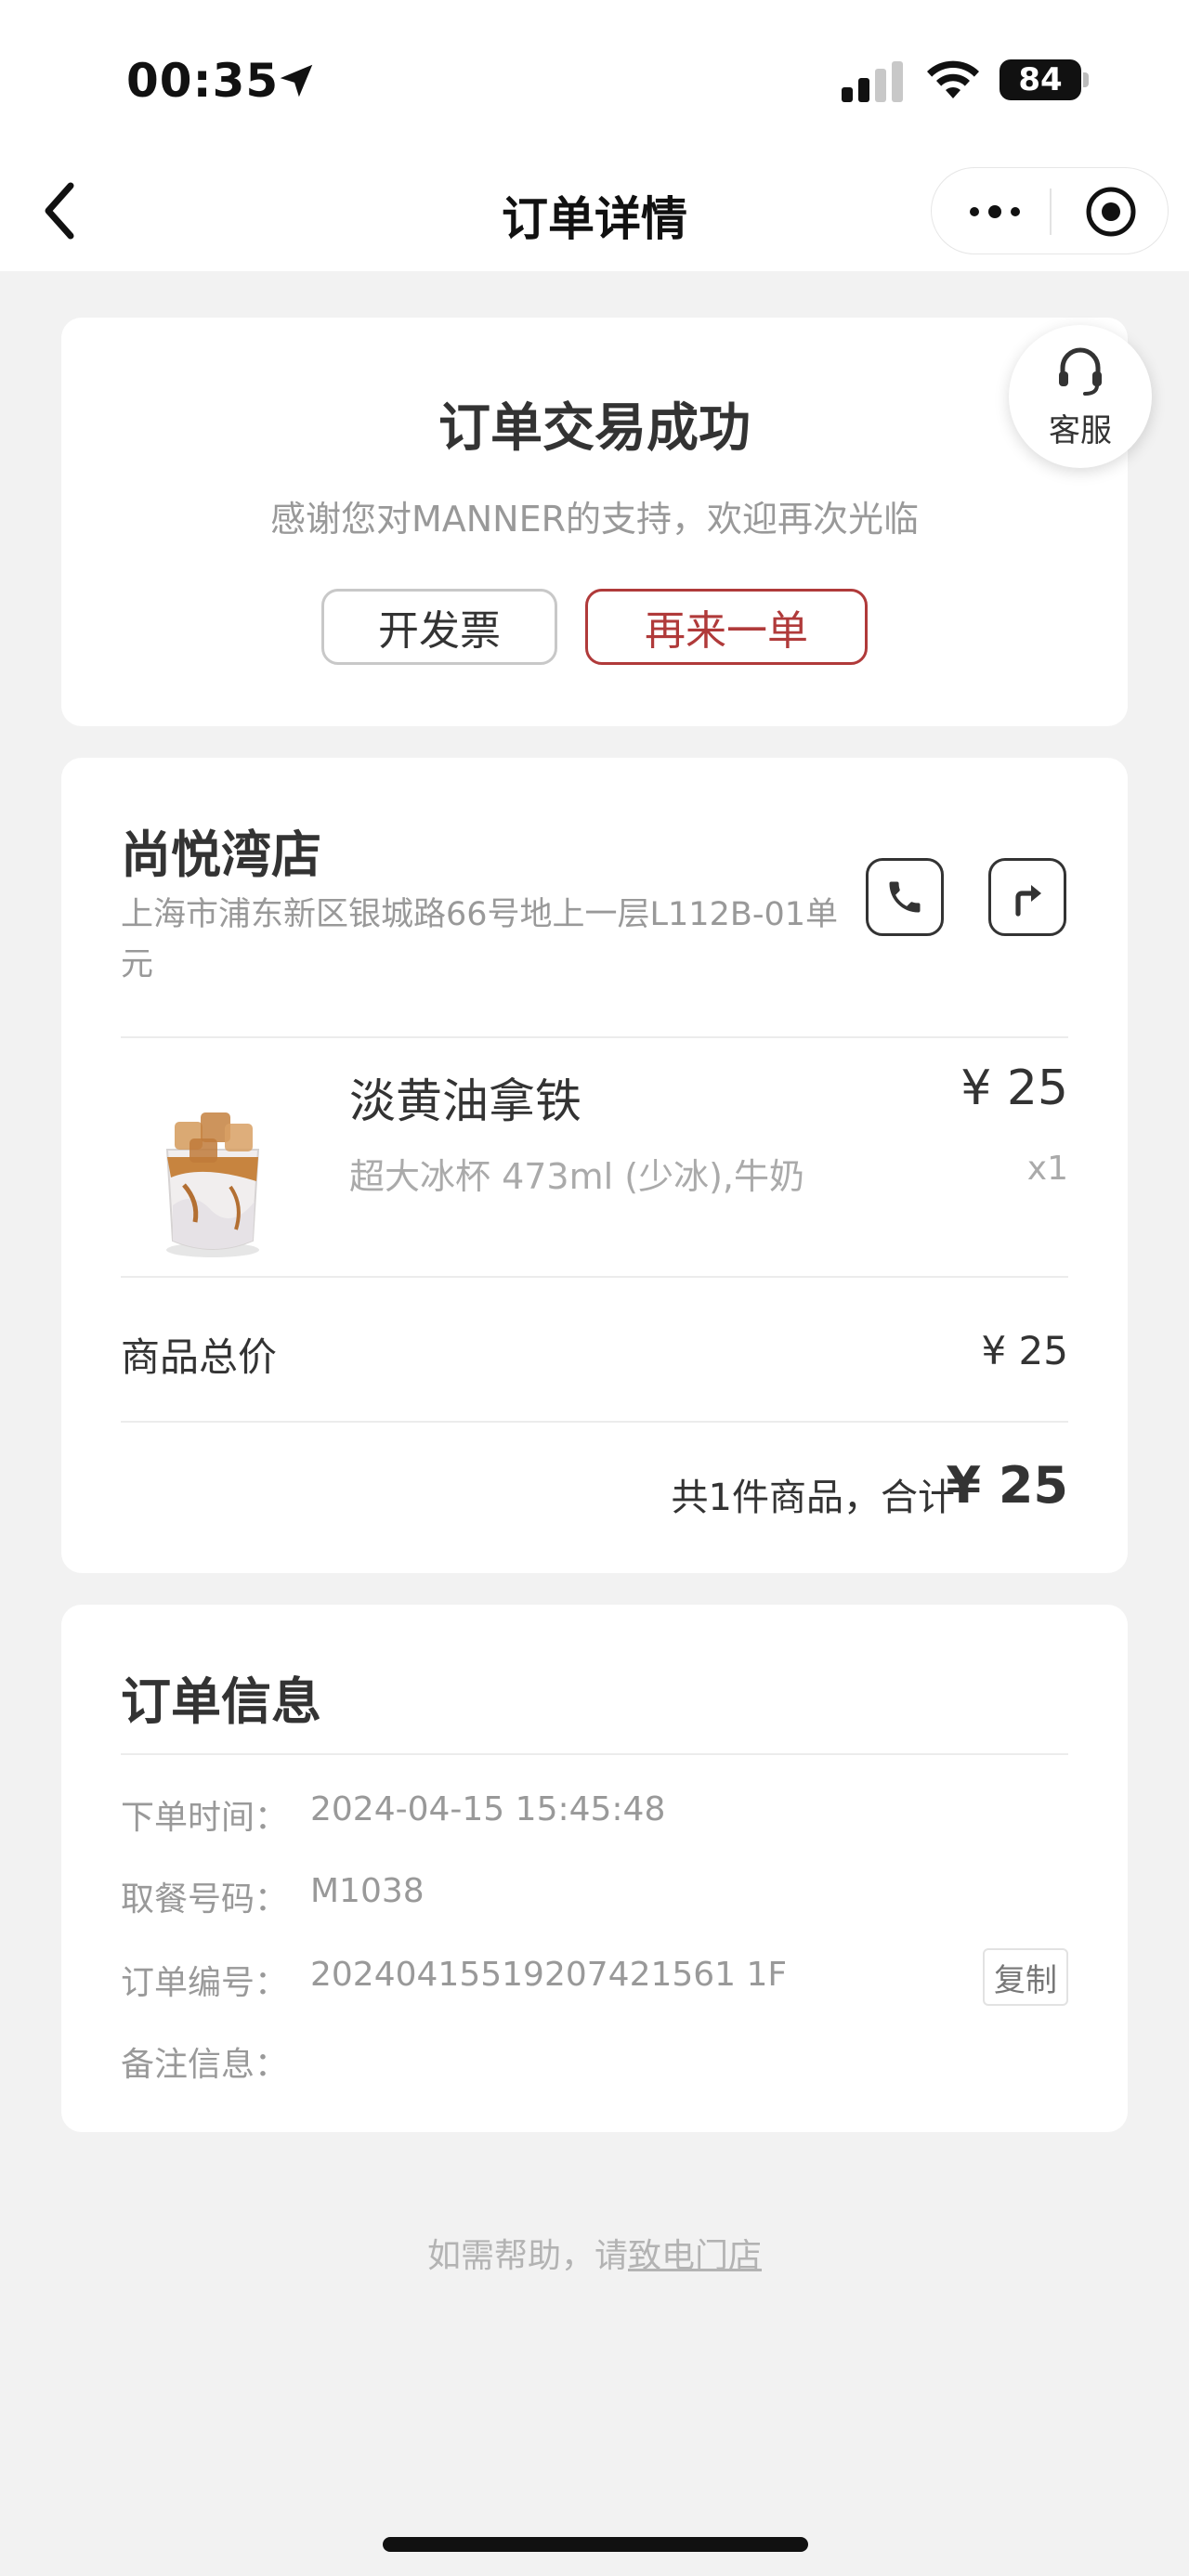 The width and height of the screenshot is (1189, 2576). I want to click on item-spec: 超大冰杯 473ml (少冰),牛奶, so click(576, 1177).